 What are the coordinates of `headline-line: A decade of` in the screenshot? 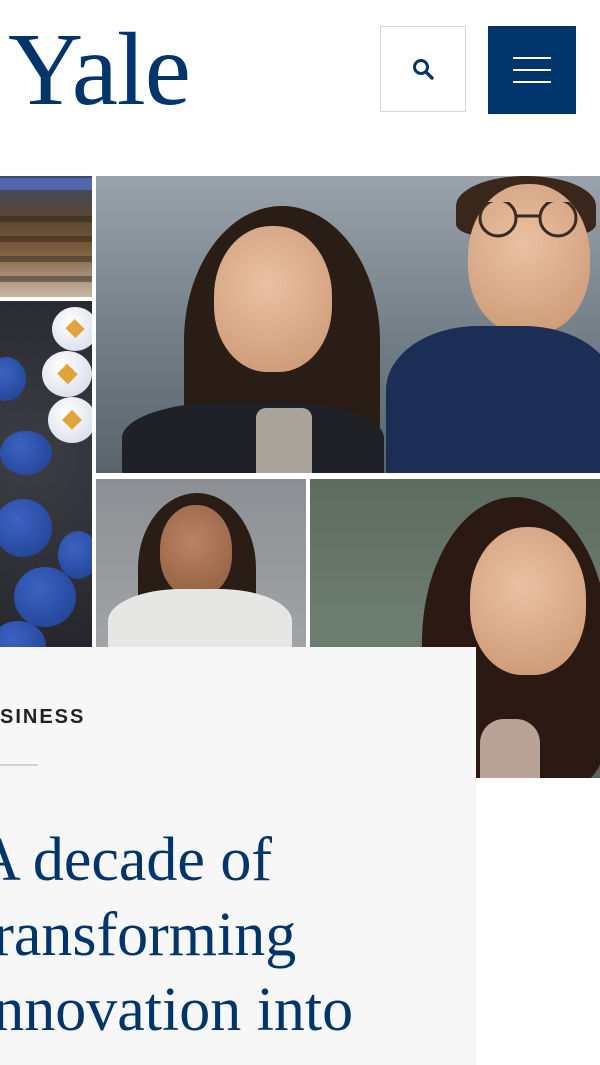 It's located at (136, 860).